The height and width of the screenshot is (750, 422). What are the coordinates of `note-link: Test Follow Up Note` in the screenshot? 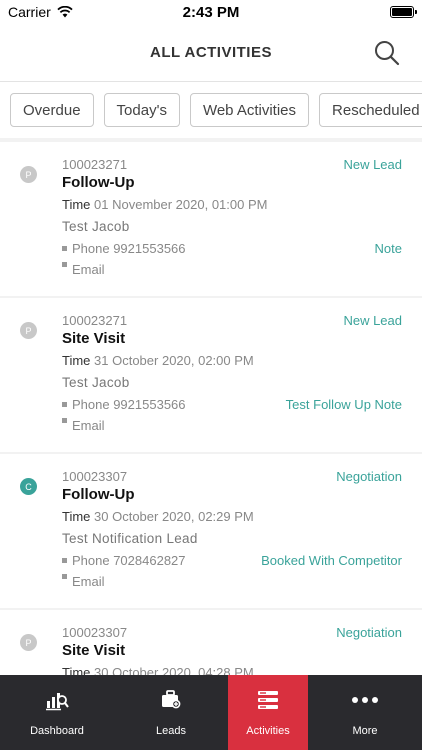 It's located at (344, 404).